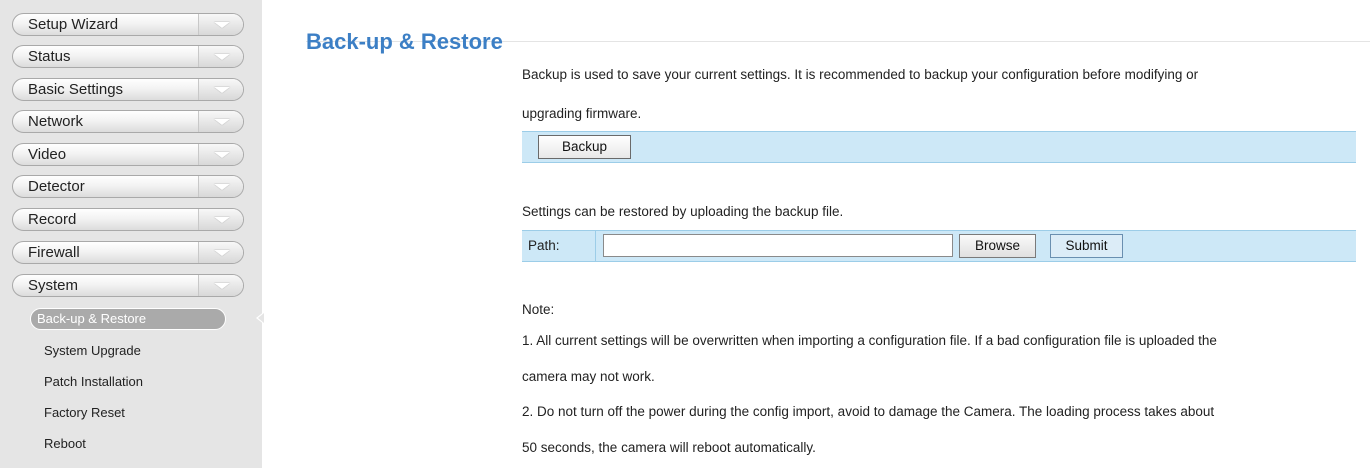 The height and width of the screenshot is (468, 1370). Describe the element at coordinates (128, 56) in the screenshot. I see `menu-status: Status` at that location.